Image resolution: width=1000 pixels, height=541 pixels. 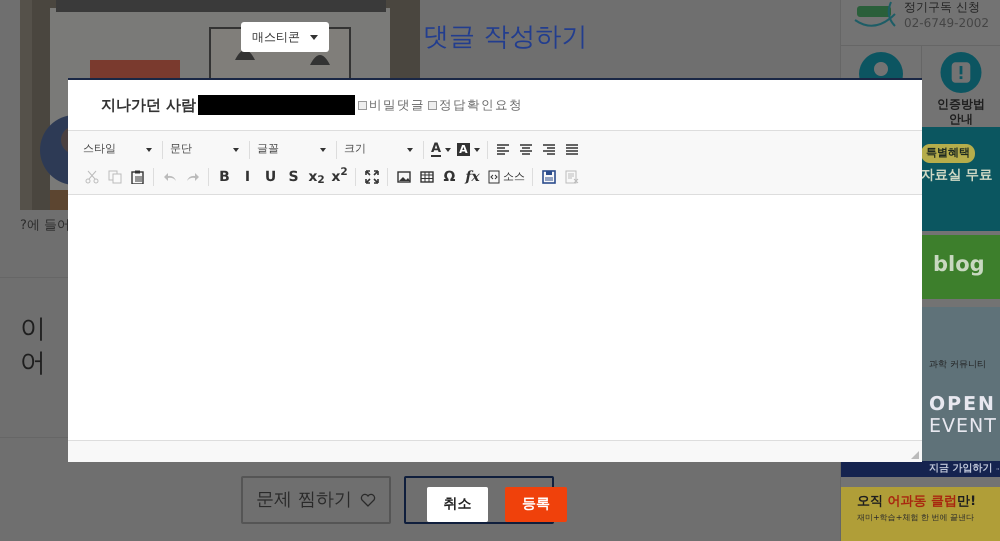 What do you see at coordinates (46, 226) in the screenshot?
I see `caption: ?에 들어` at bounding box center [46, 226].